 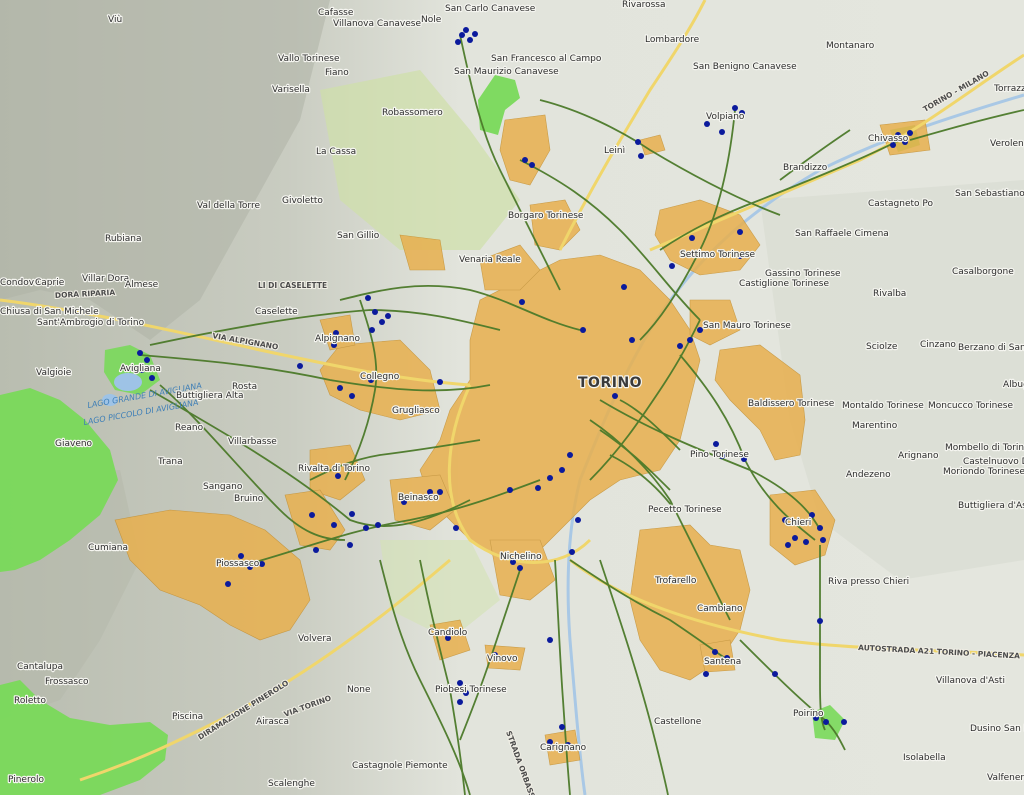 What do you see at coordinates (546, 59) in the screenshot?
I see `place-label: San Francesco al Campo` at bounding box center [546, 59].